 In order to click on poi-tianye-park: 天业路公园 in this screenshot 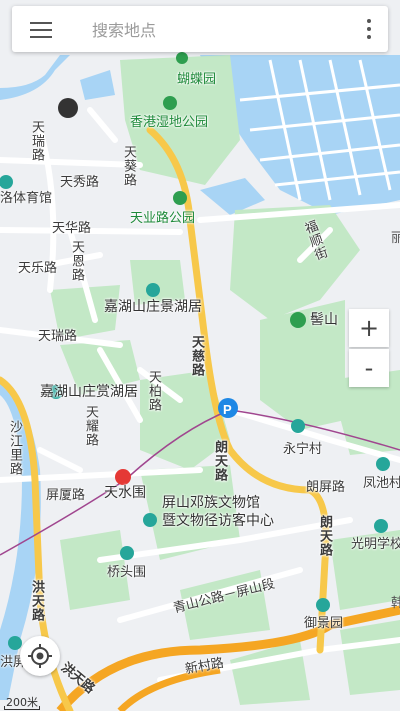, I will do `click(162, 218)`.